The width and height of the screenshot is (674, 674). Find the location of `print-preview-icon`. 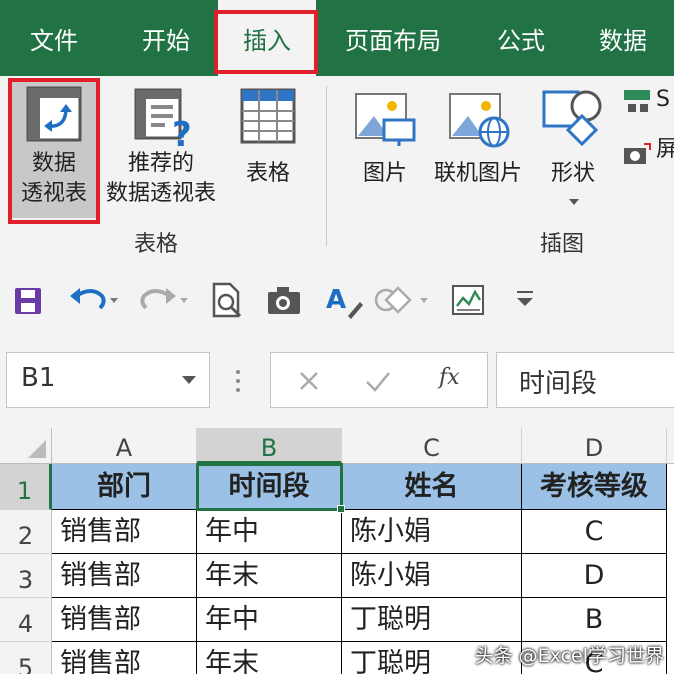

print-preview-icon is located at coordinates (228, 300).